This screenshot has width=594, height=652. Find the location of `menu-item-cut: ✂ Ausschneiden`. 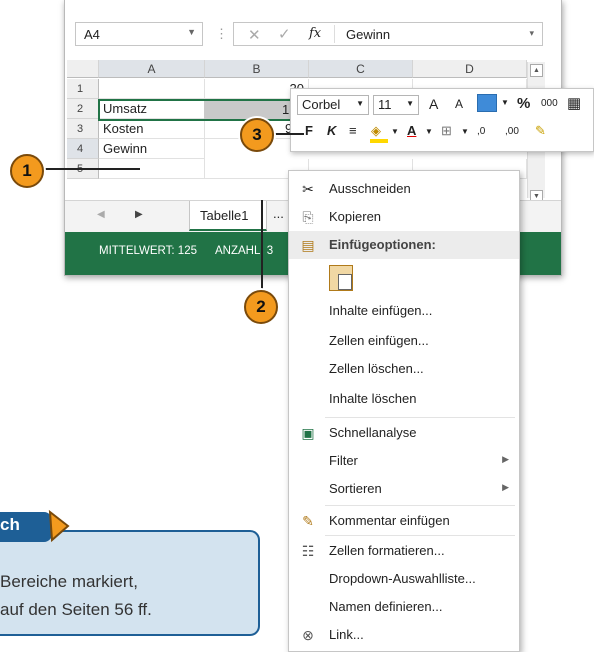

menu-item-cut: ✂ Ausschneiden is located at coordinates (404, 189).